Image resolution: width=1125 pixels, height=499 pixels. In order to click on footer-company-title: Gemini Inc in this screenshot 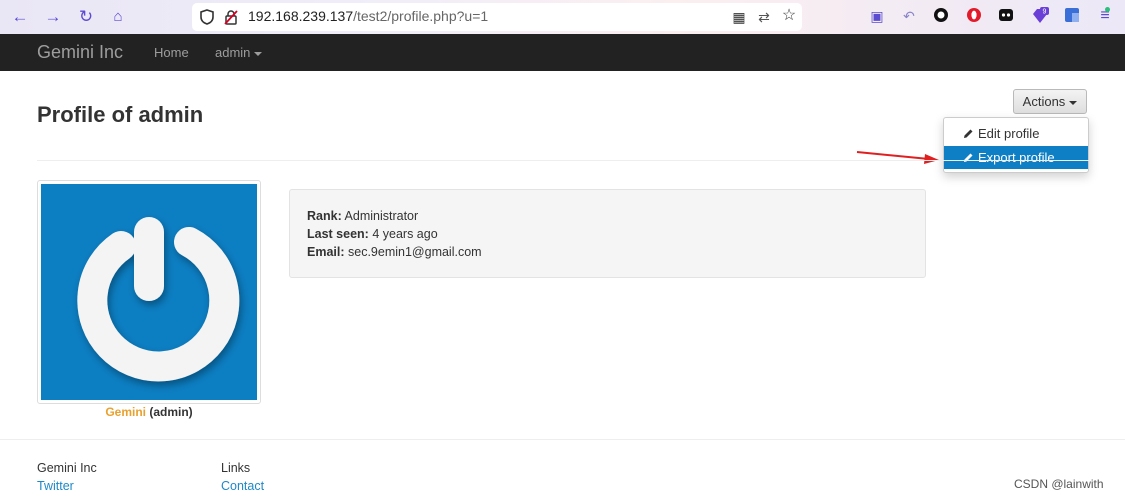, I will do `click(67, 468)`.